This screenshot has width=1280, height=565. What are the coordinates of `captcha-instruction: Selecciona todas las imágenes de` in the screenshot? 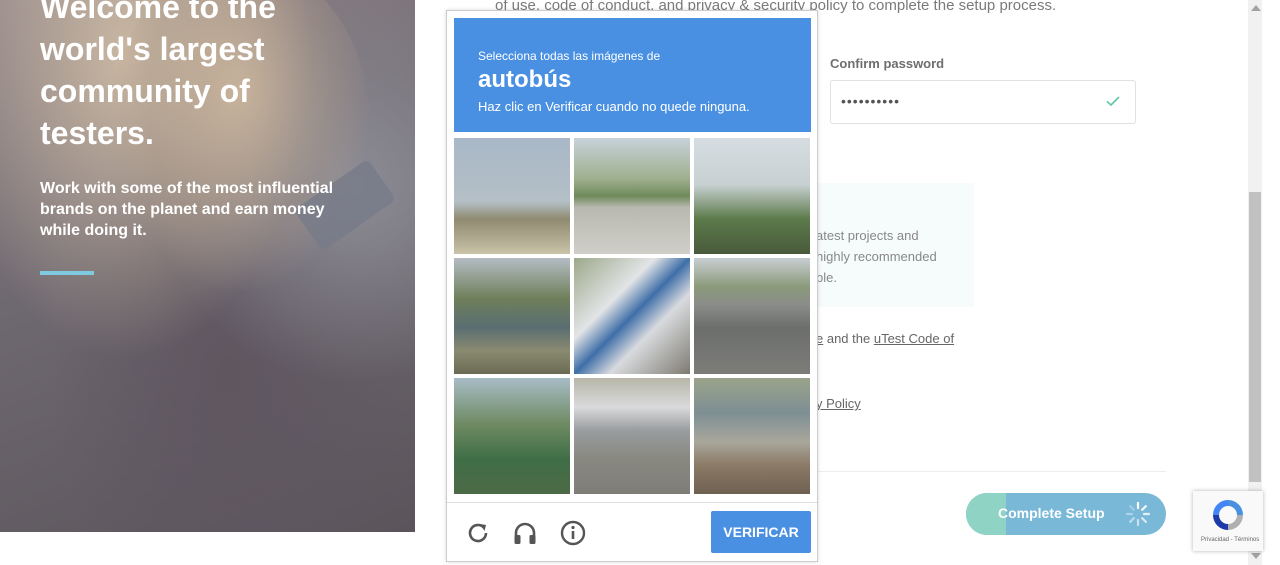 It's located at (569, 56).